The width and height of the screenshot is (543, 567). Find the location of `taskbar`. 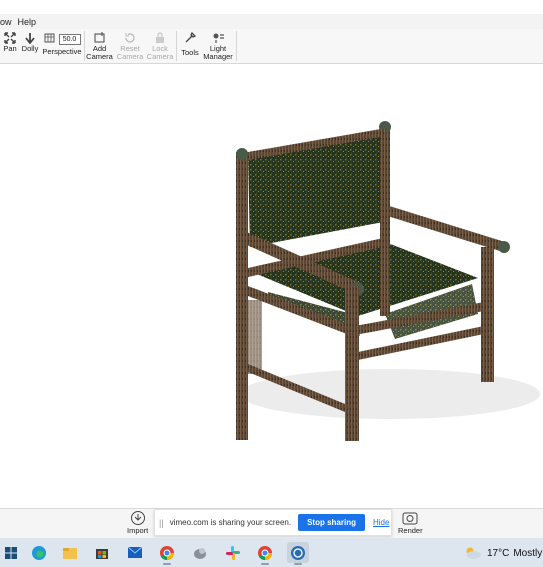

taskbar is located at coordinates (271, 552).